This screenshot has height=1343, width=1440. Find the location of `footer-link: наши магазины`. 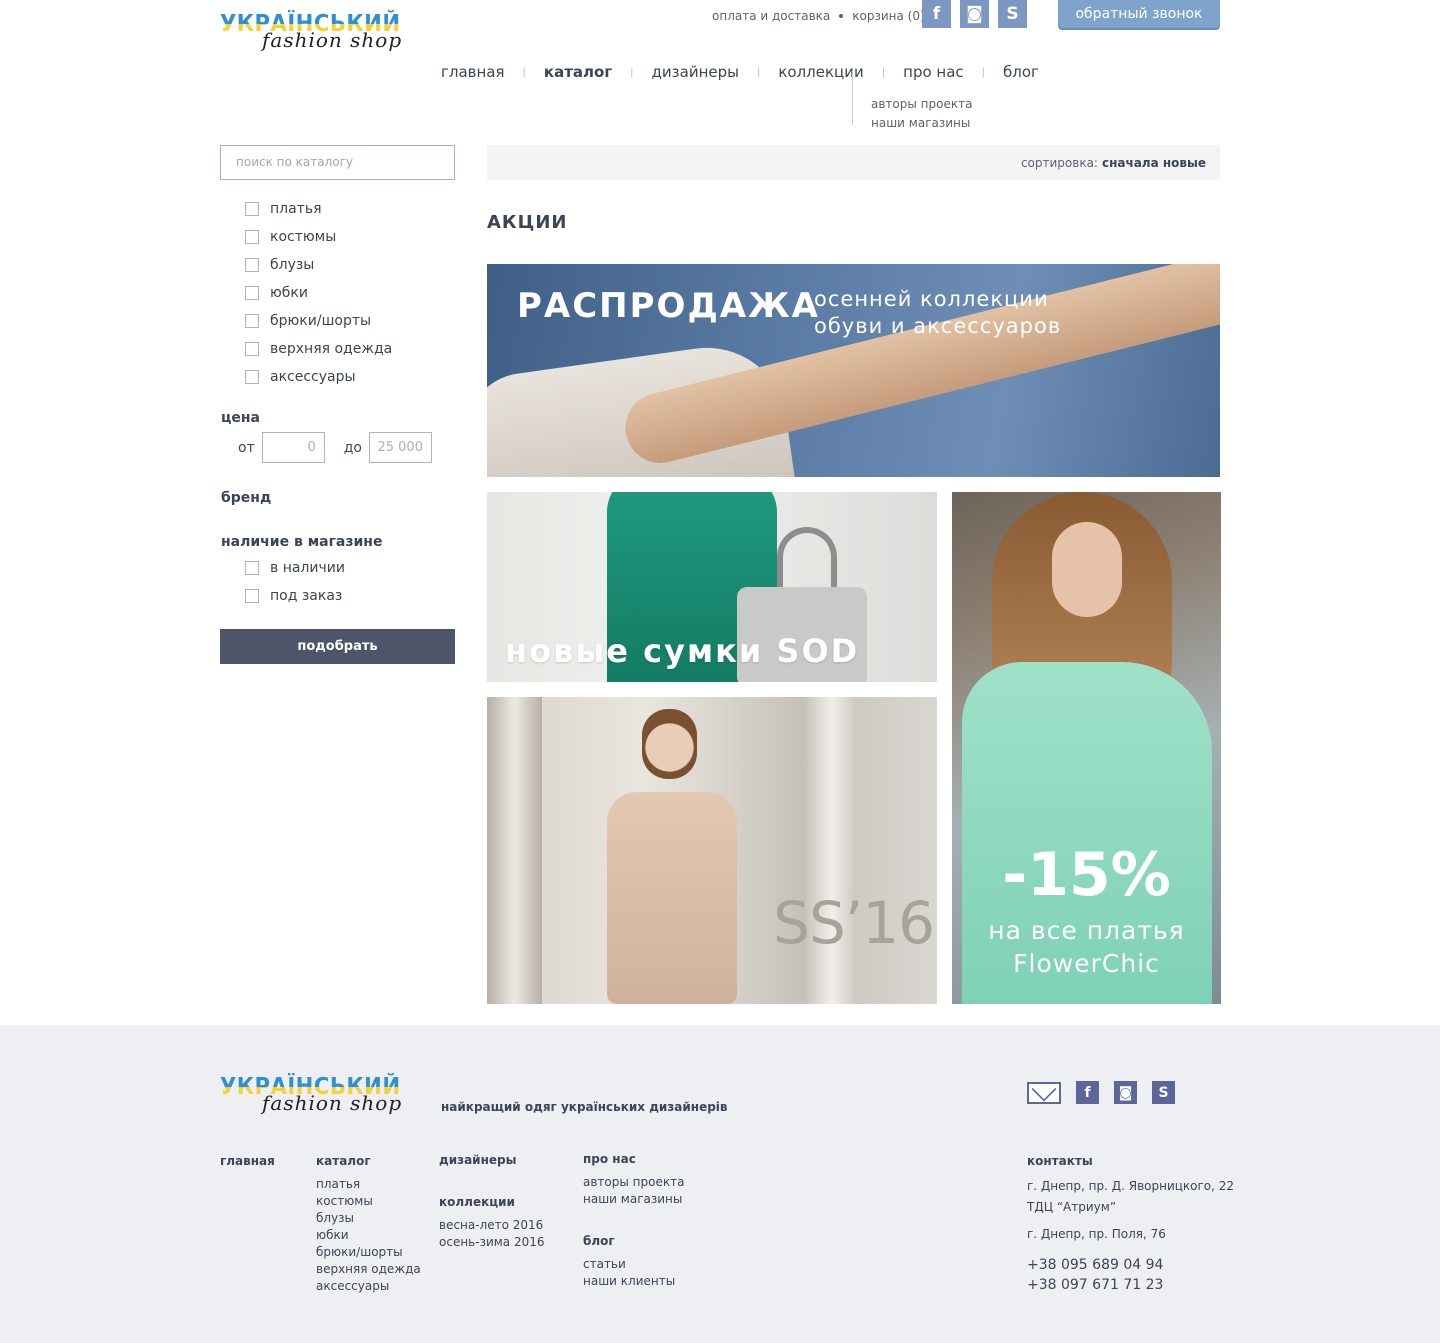

footer-link: наши магазины is located at coordinates (633, 1199).